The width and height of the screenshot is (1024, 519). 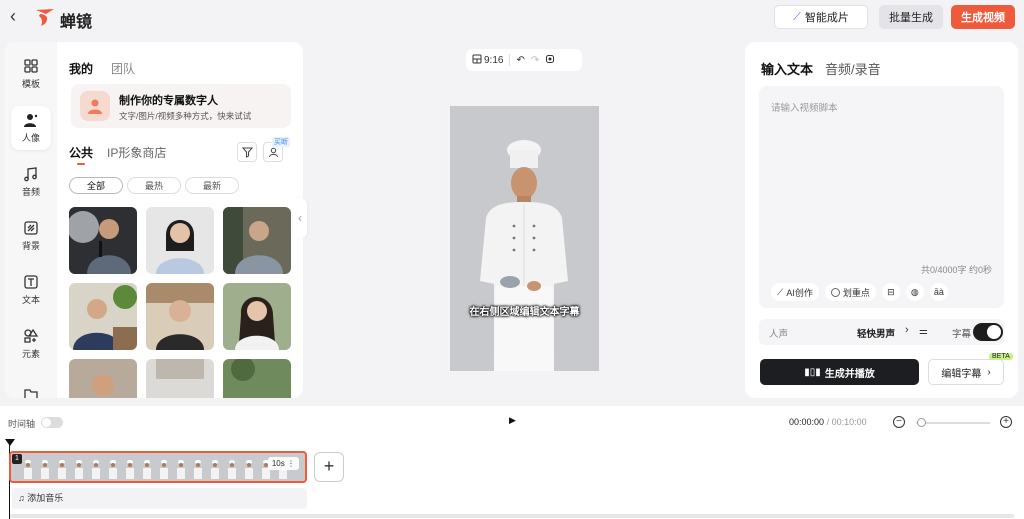 What do you see at coordinates (81, 154) in the screenshot?
I see `tab-public: 公共` at bounding box center [81, 154].